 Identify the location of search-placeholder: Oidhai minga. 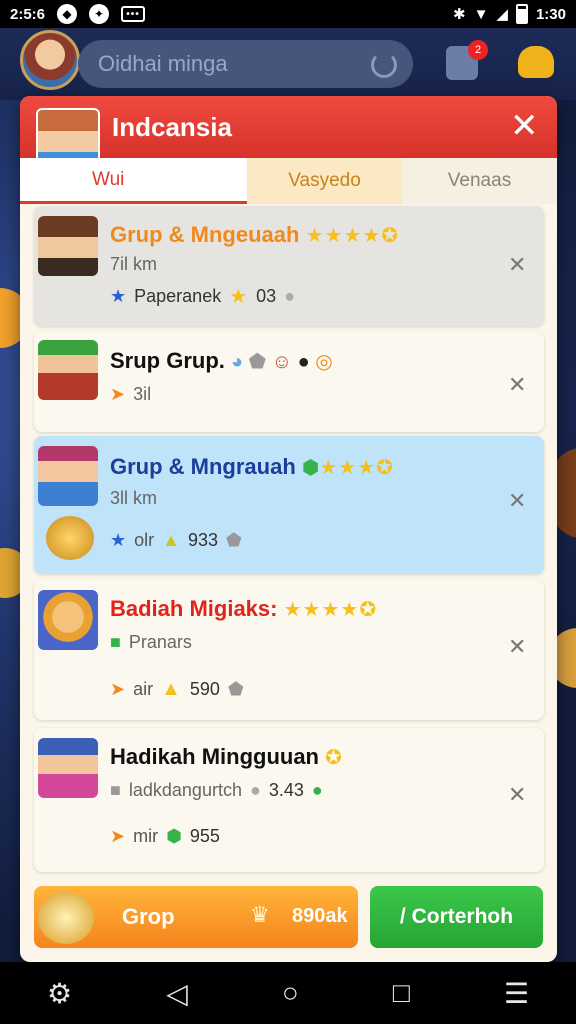
(163, 63).